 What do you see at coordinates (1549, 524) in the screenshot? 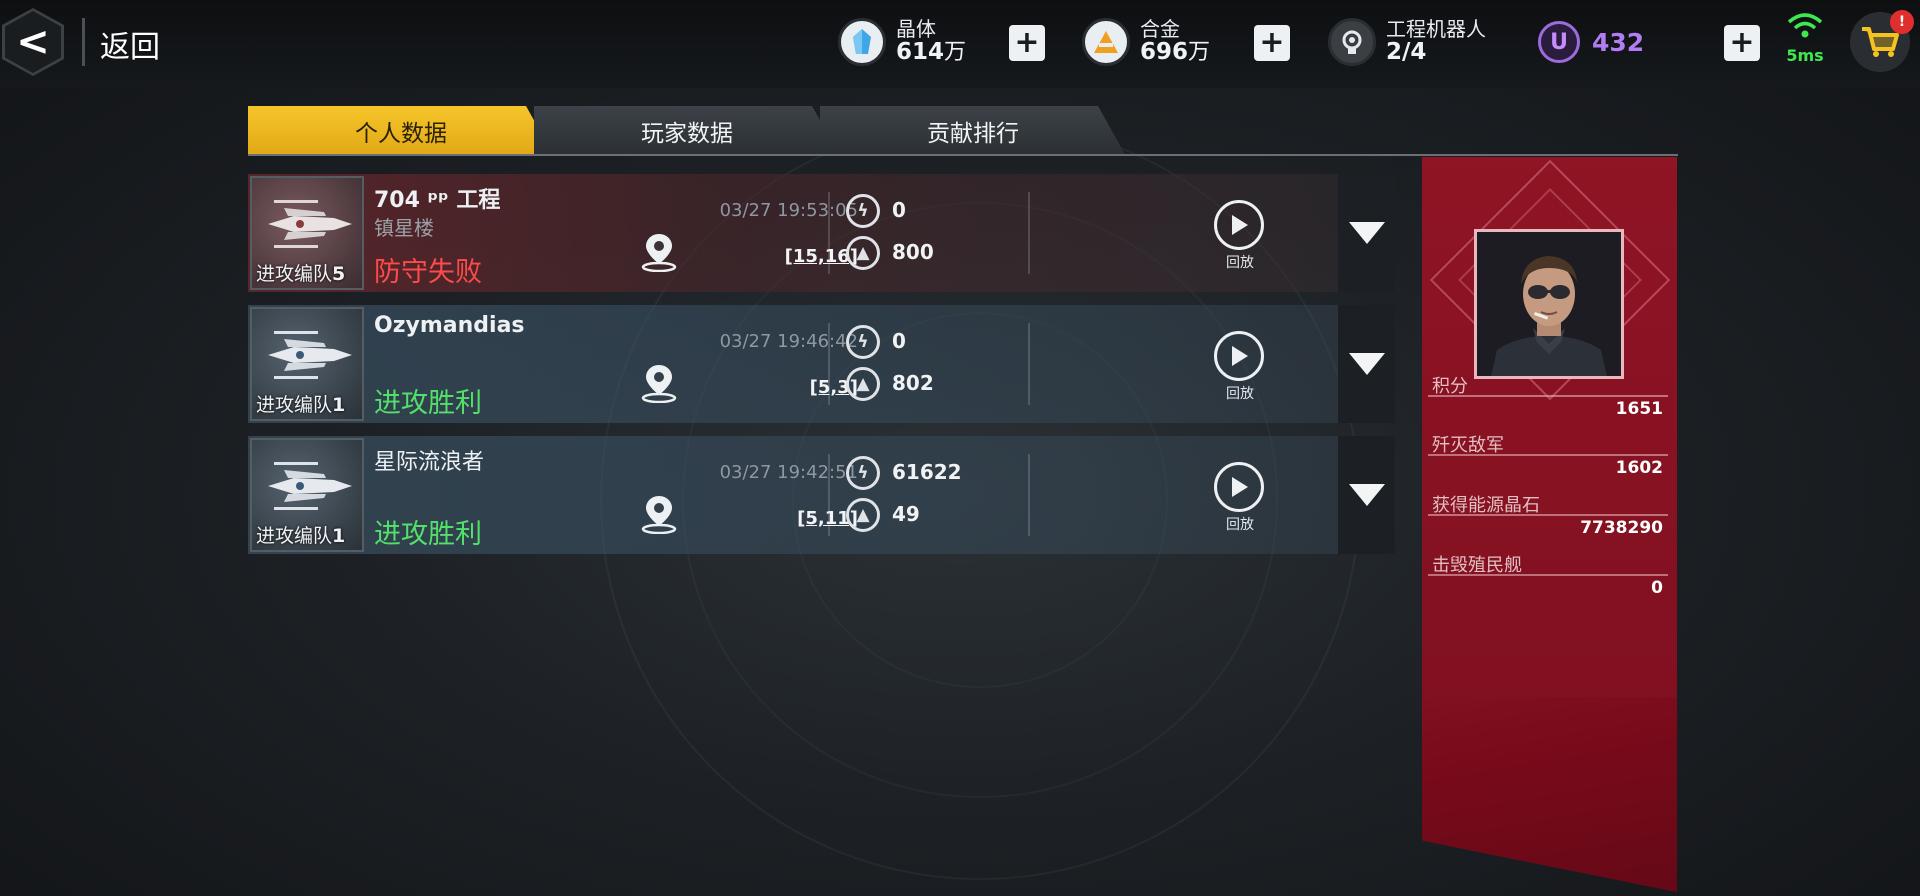
I see `player-stats-panel: 积分 1651 歼灭敌军 1602 获得能源晶石 7738290 击毁殖民舰 0` at bounding box center [1549, 524].